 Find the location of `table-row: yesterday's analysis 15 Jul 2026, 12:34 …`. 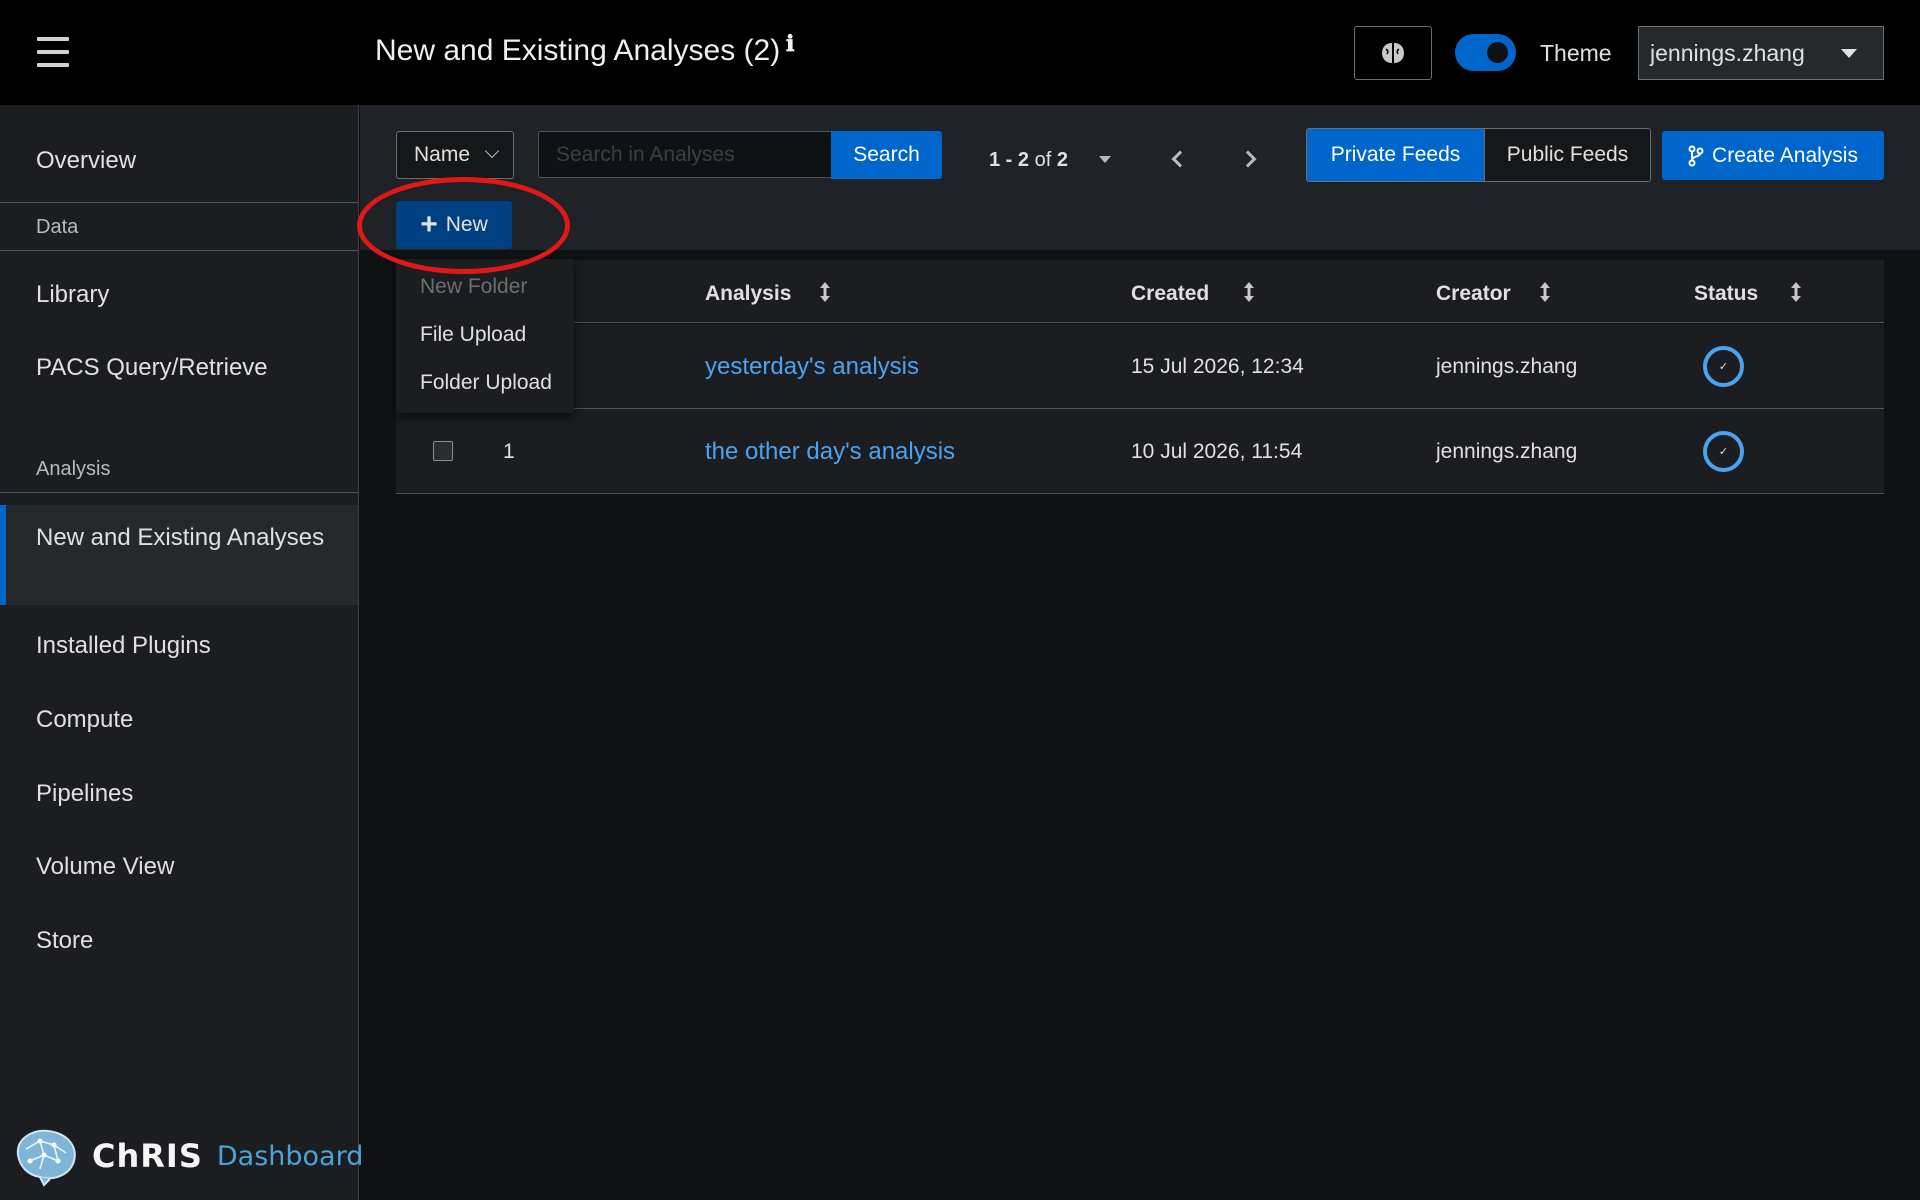

table-row: yesterday's analysis 15 Jul 2026, 12:34 … is located at coordinates (1140, 366).